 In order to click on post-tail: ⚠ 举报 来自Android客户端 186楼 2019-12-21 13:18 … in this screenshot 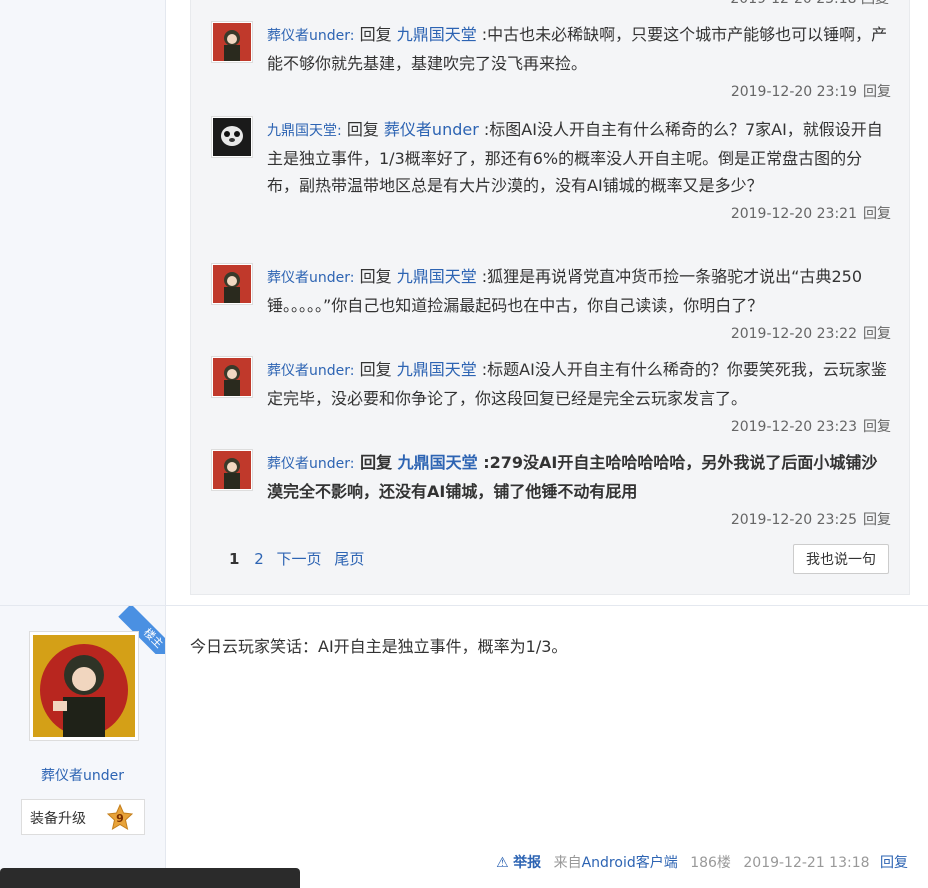, I will do `click(702, 862)`.